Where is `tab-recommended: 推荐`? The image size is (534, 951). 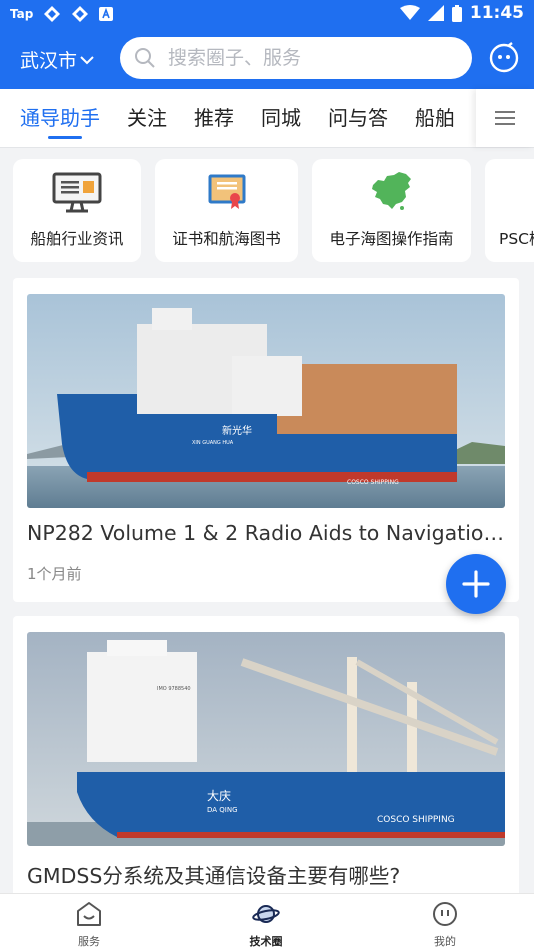 tab-recommended: 推荐 is located at coordinates (214, 118).